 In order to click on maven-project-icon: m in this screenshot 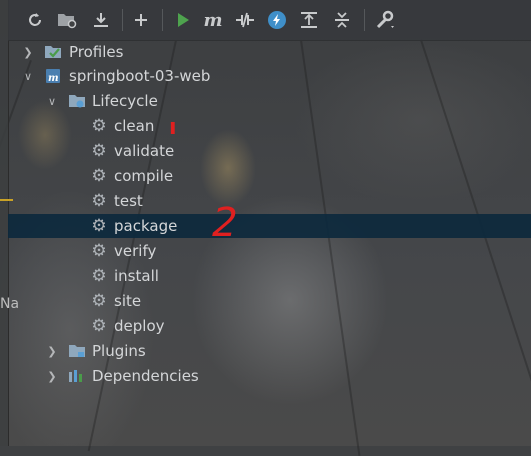, I will do `click(53, 76)`.